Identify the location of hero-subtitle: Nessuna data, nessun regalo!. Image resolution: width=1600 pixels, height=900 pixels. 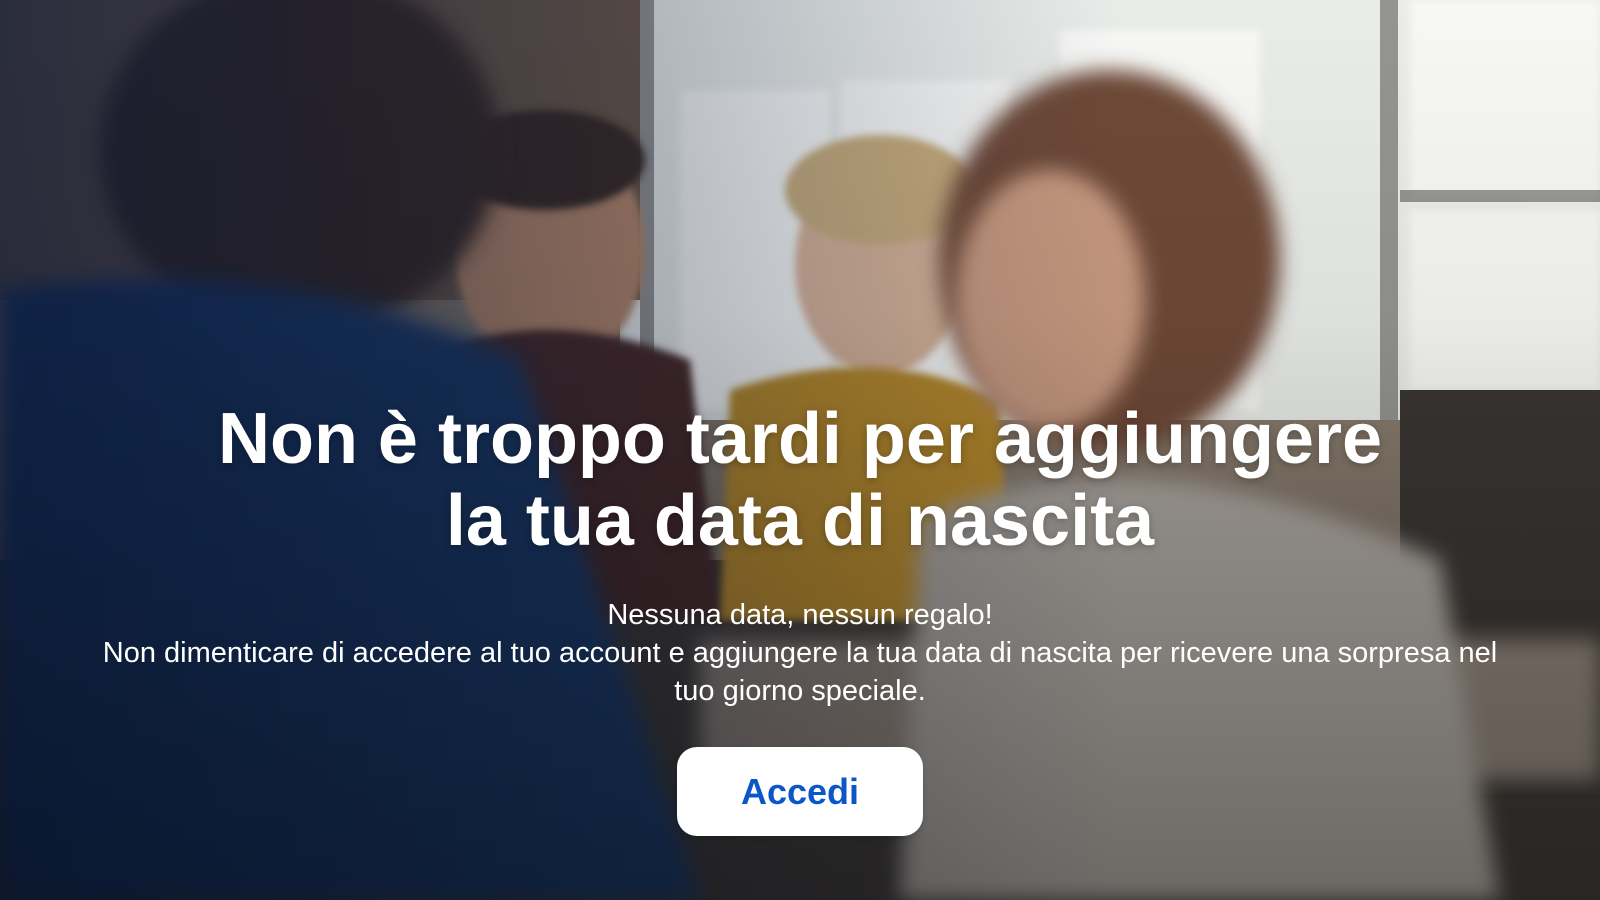
(800, 615).